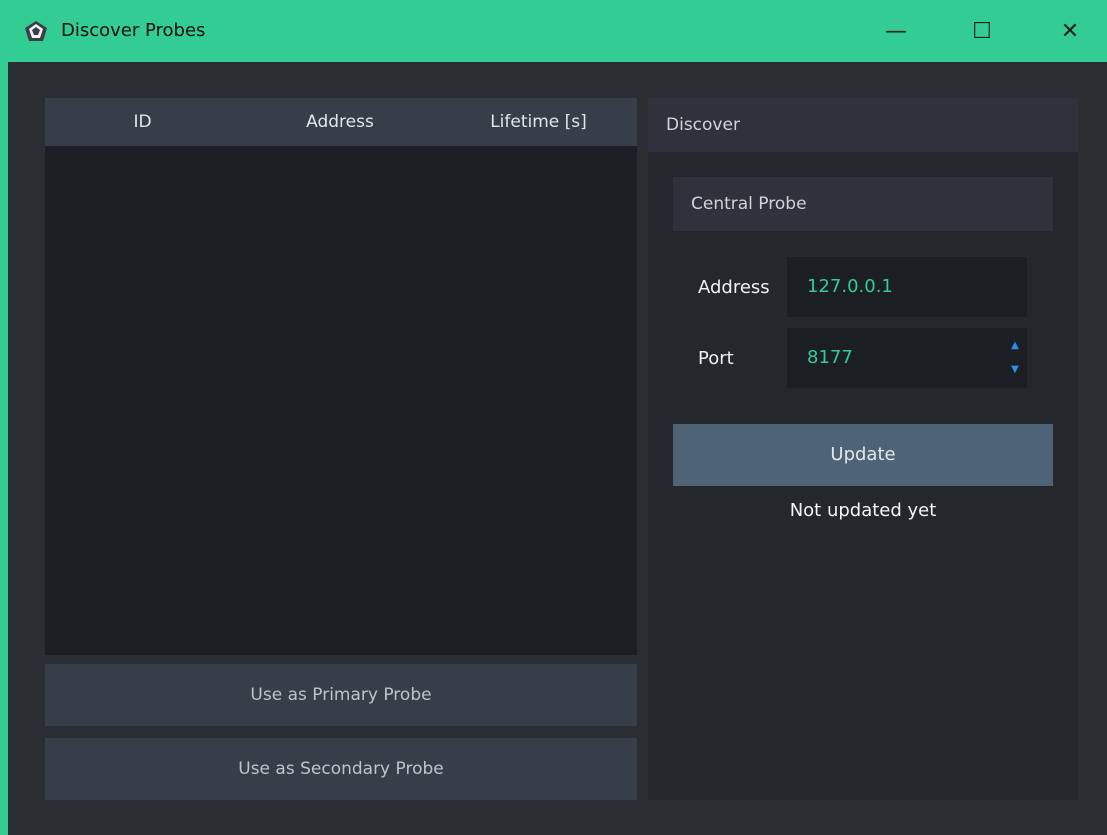 The height and width of the screenshot is (835, 1107). Describe the element at coordinates (341, 695) in the screenshot. I see `use-as-primary-probe-button: Use as Primary Probe` at that location.